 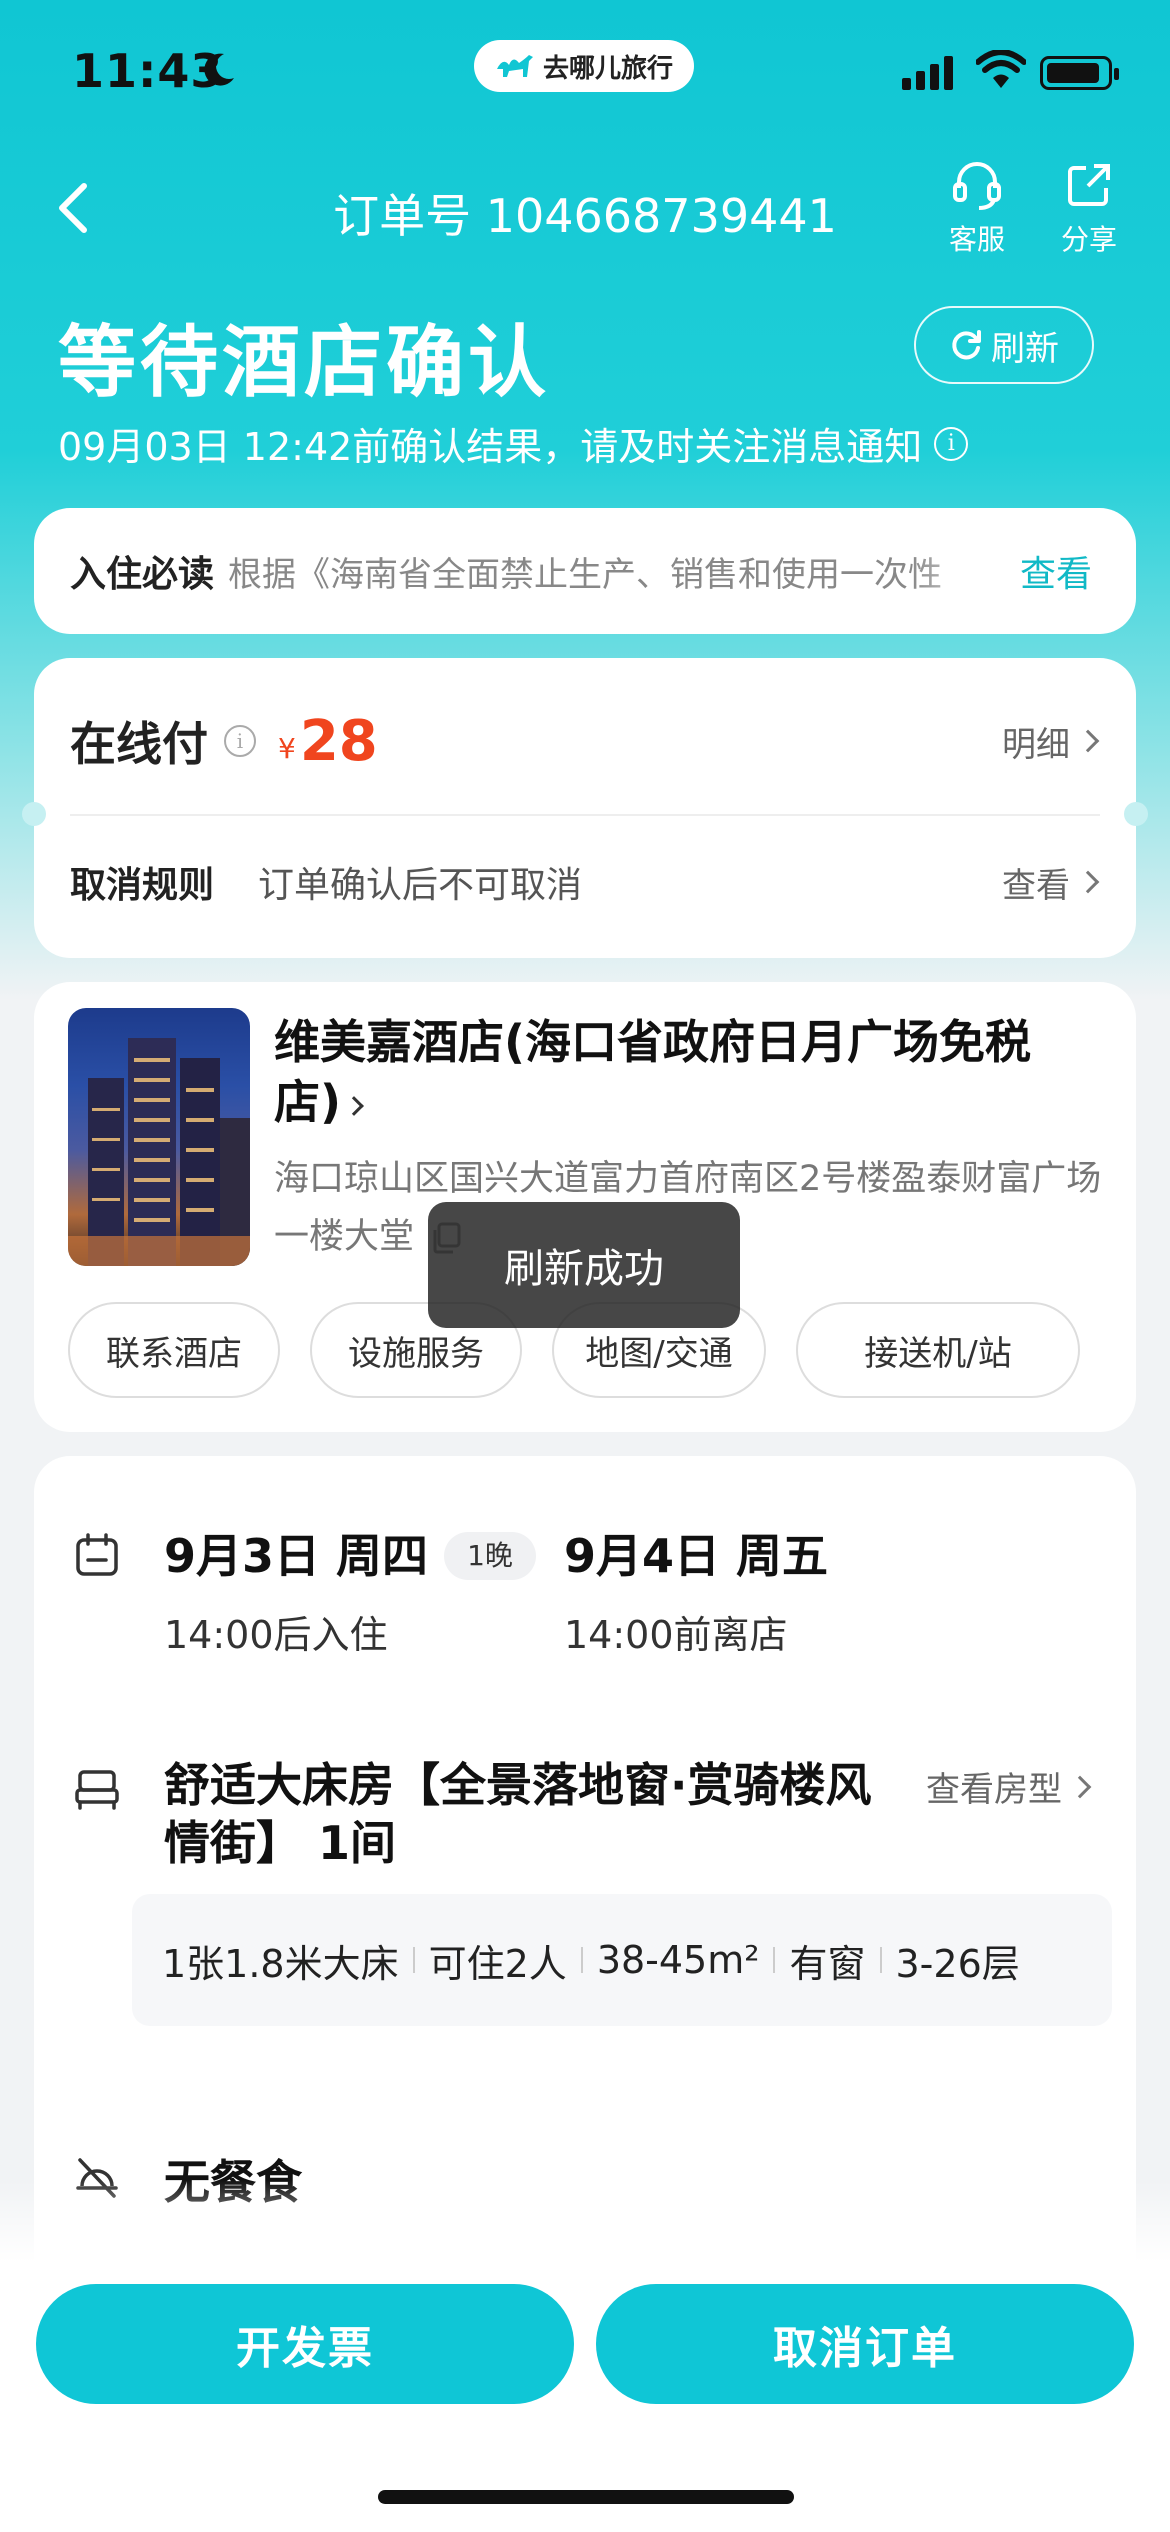 I want to click on cancel-policy-value: 订单确认后不可取消, so click(x=420, y=885).